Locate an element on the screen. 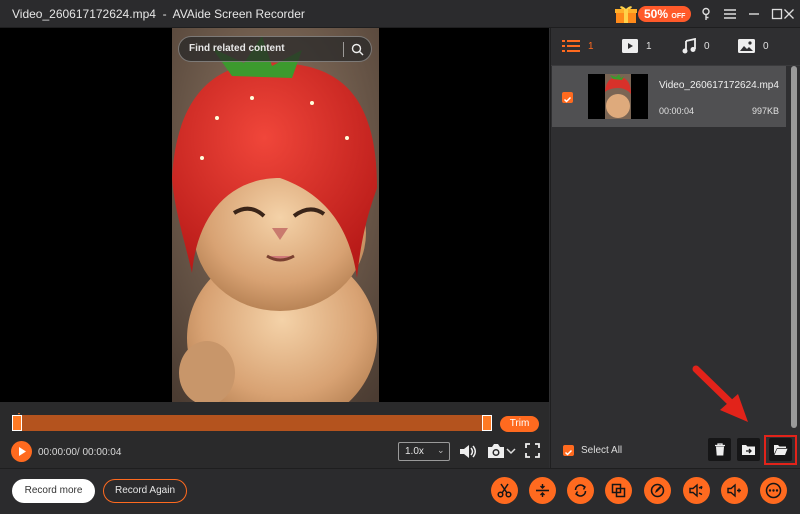 The image size is (800, 514). compress-icon is located at coordinates (618, 490).